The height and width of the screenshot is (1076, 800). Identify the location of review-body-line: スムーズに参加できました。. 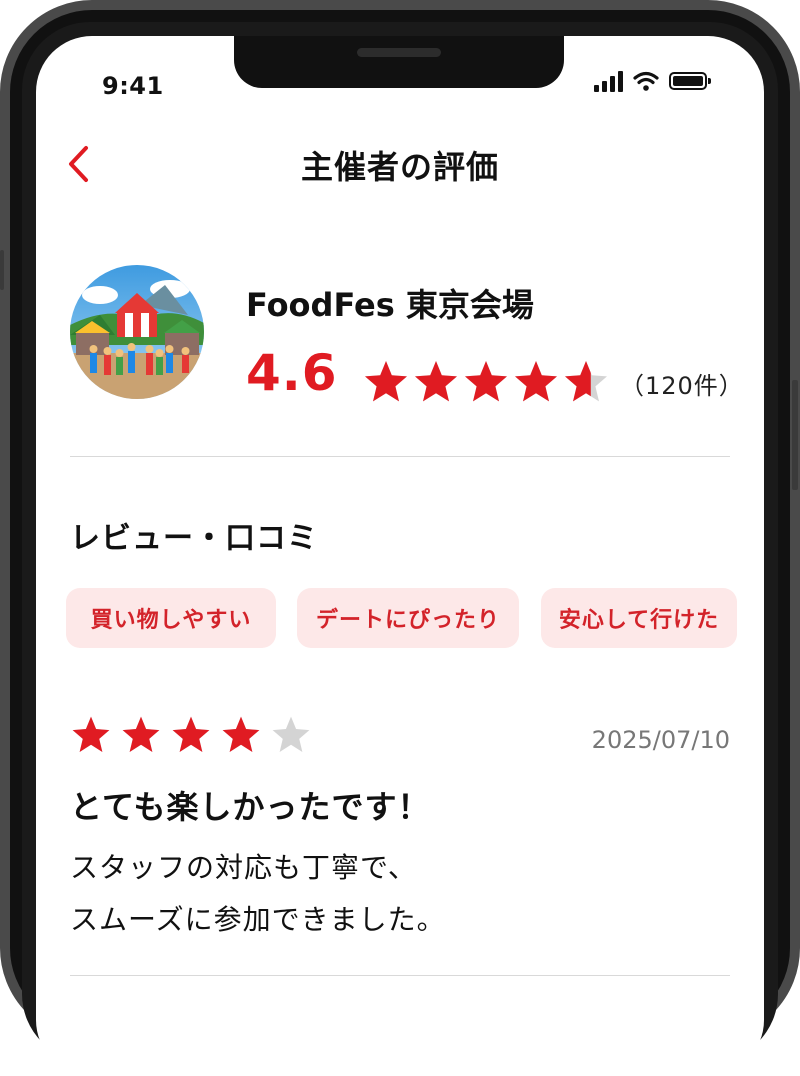
(258, 919).